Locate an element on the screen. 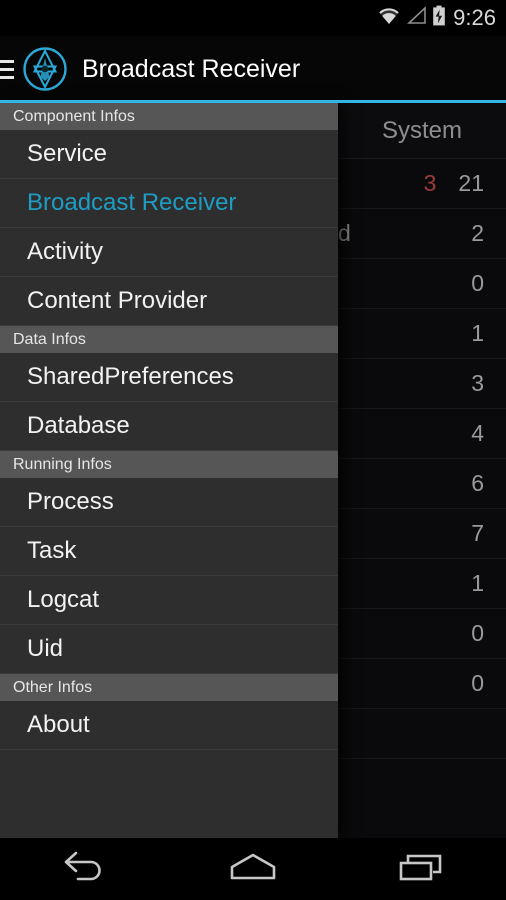 This screenshot has height=900, width=506. back-icon is located at coordinates (84, 869).